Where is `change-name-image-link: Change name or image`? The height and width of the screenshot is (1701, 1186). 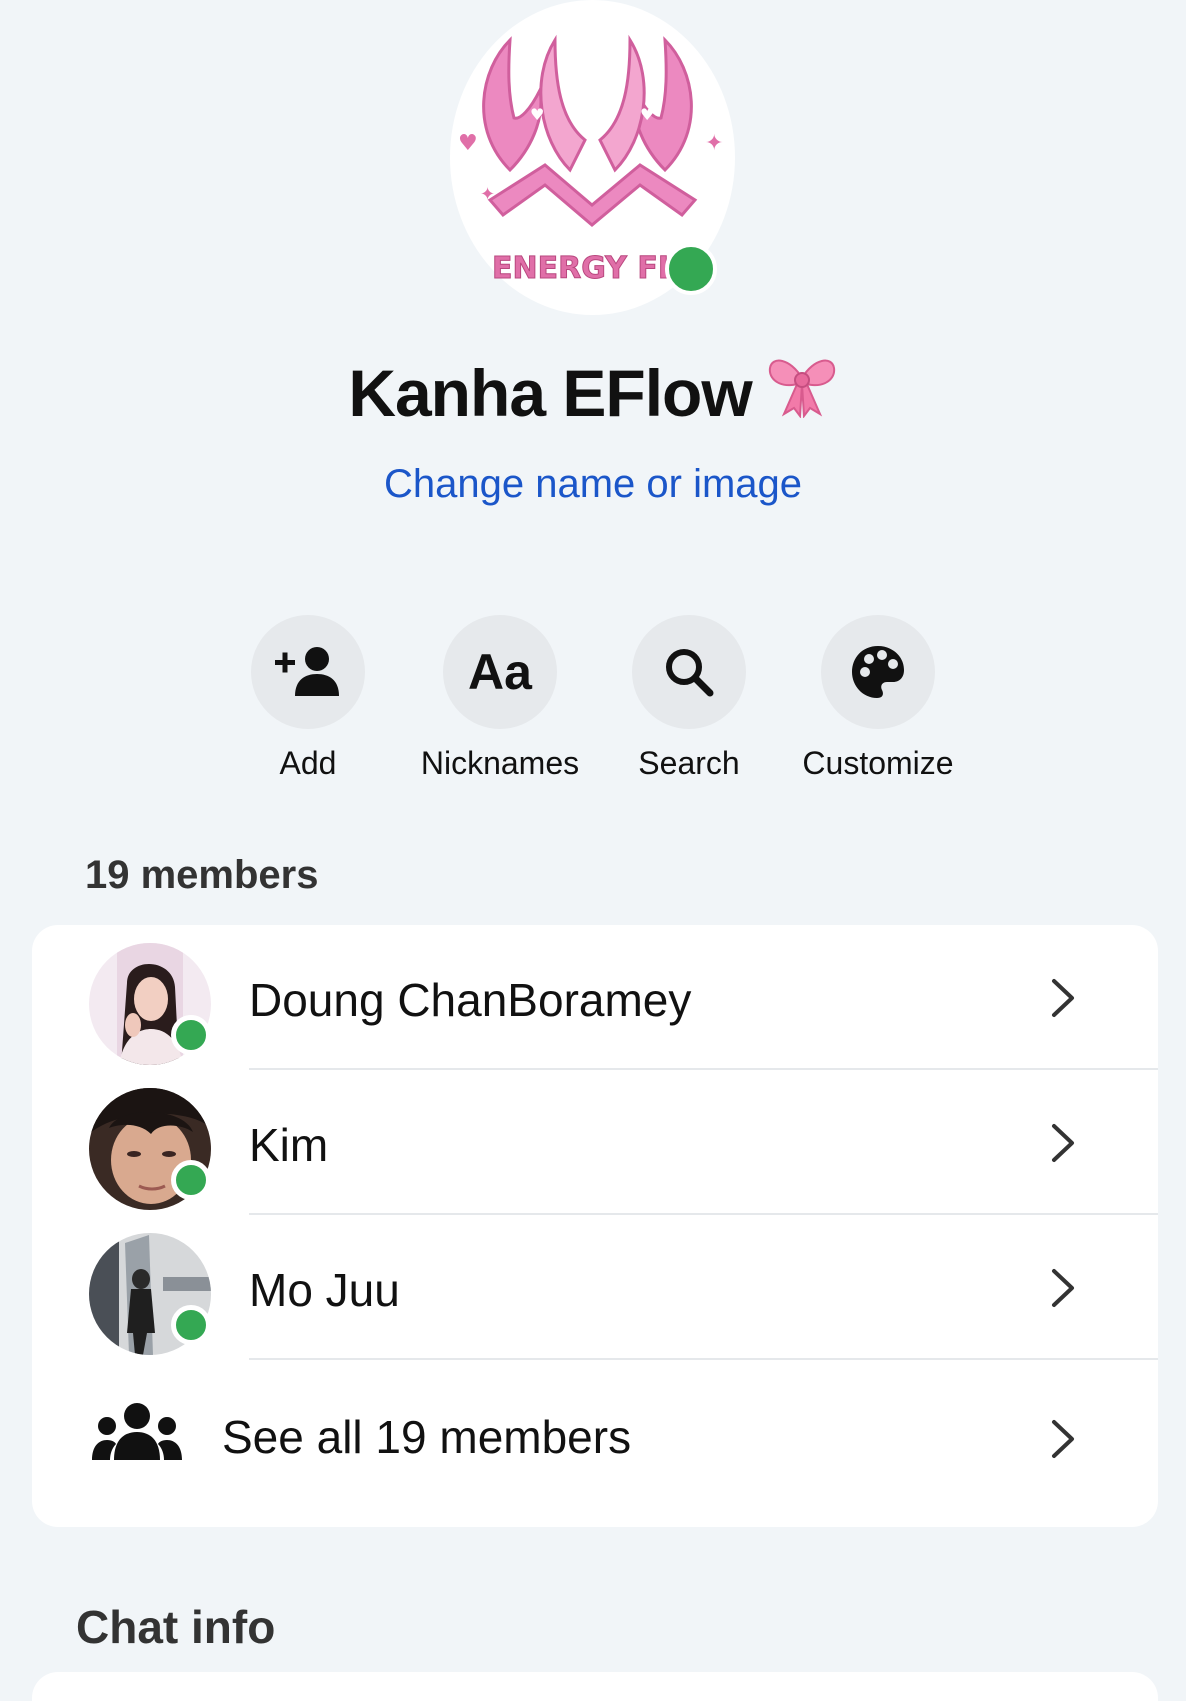 change-name-image-link: Change name or image is located at coordinates (593, 484).